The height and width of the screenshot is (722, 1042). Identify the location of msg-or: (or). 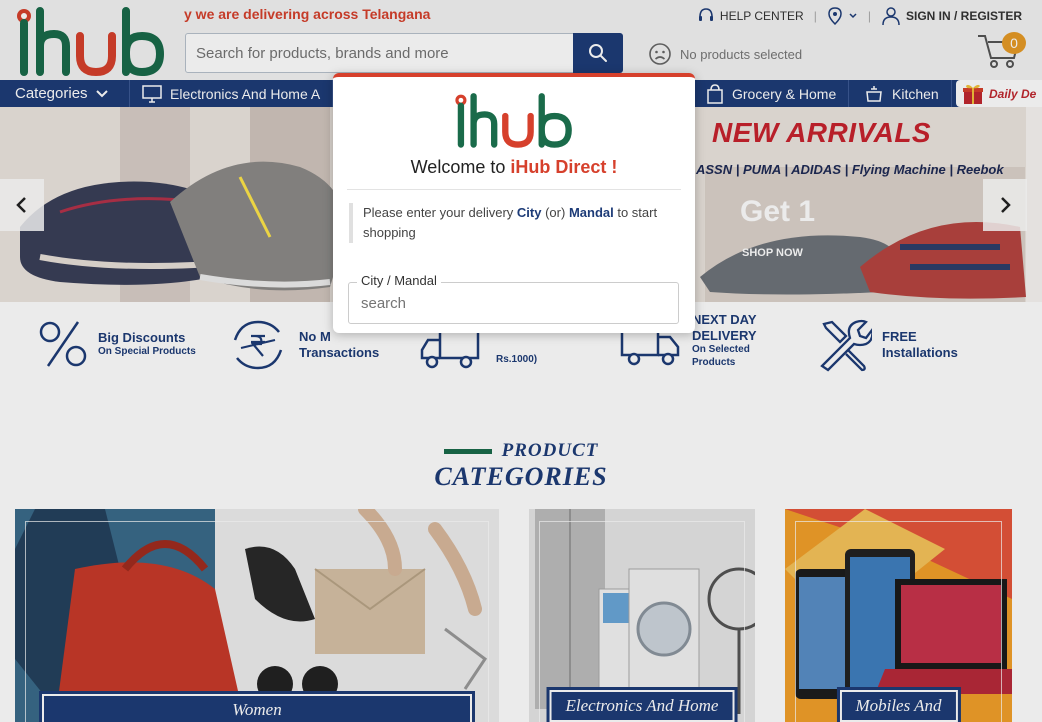
(555, 212).